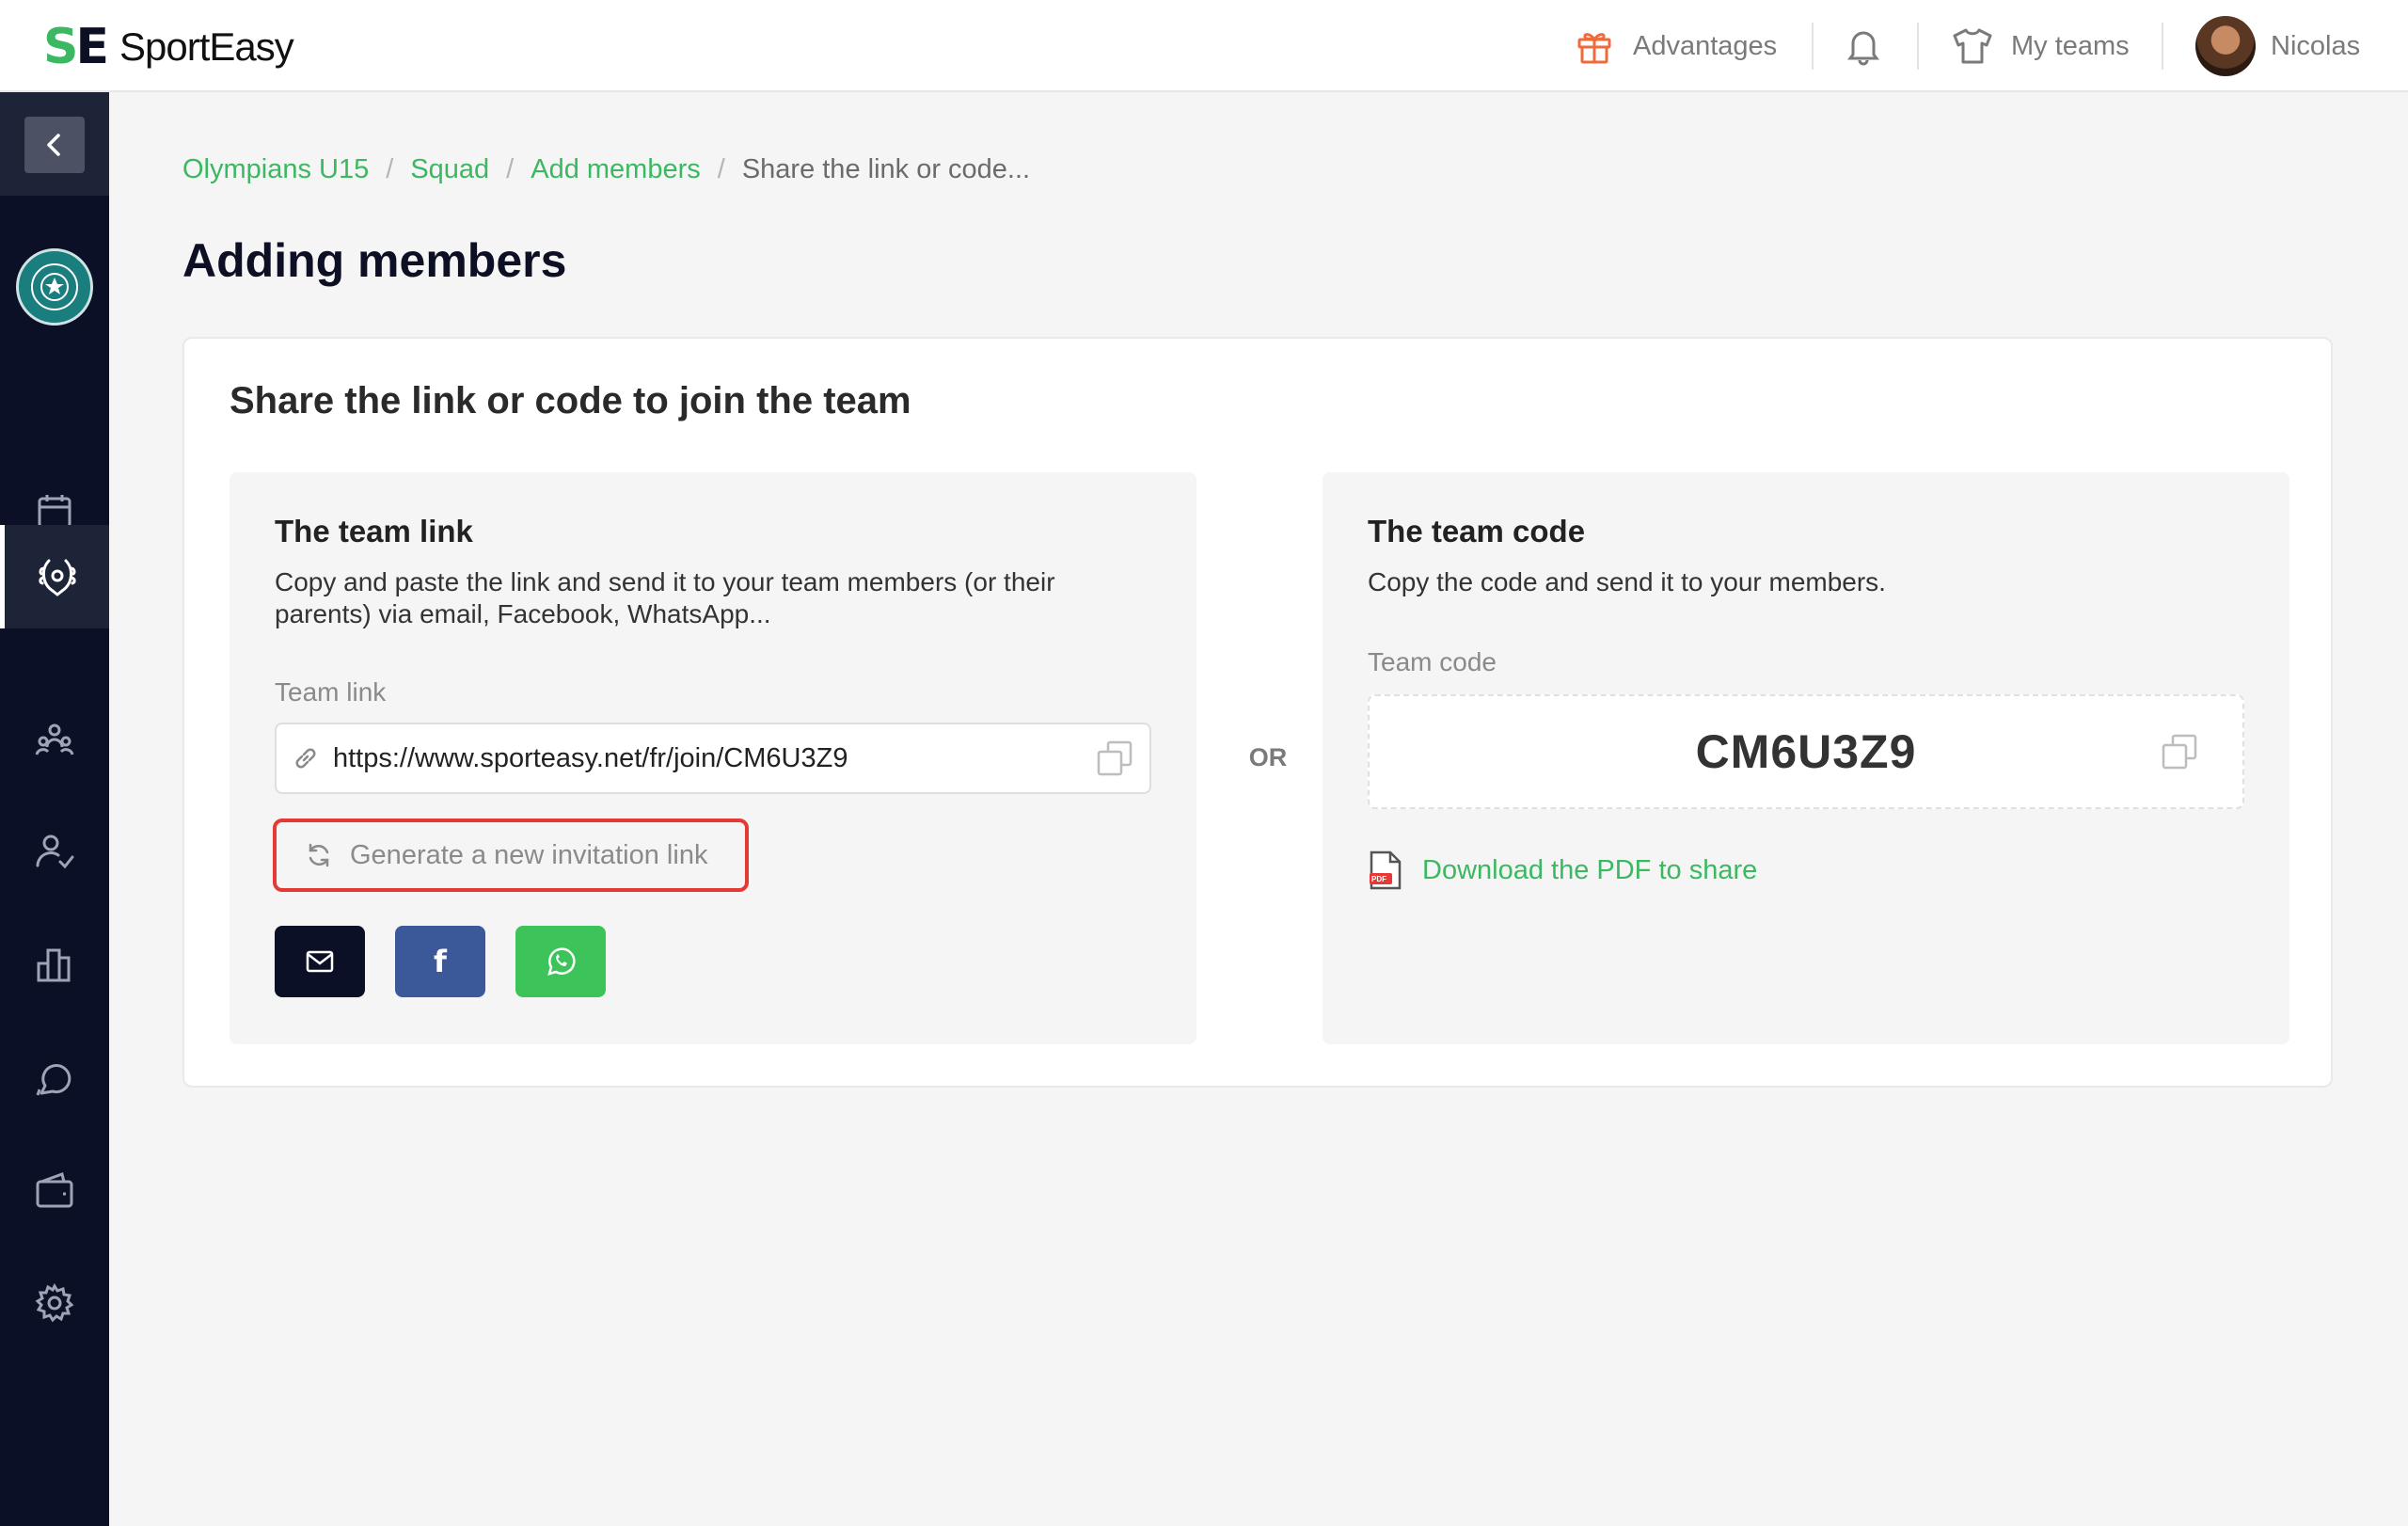 Image resolution: width=2408 pixels, height=1526 pixels. What do you see at coordinates (1590, 869) in the screenshot?
I see `download-pdf-label: Download the PDF to share` at bounding box center [1590, 869].